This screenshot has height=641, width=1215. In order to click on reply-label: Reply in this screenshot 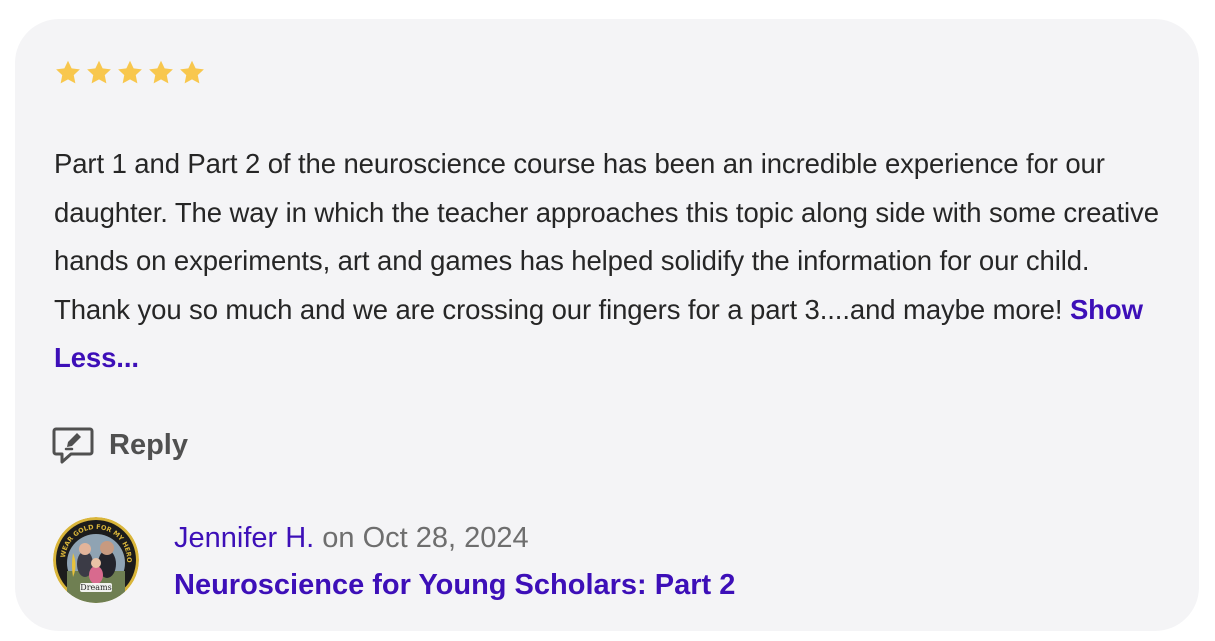, I will do `click(148, 444)`.